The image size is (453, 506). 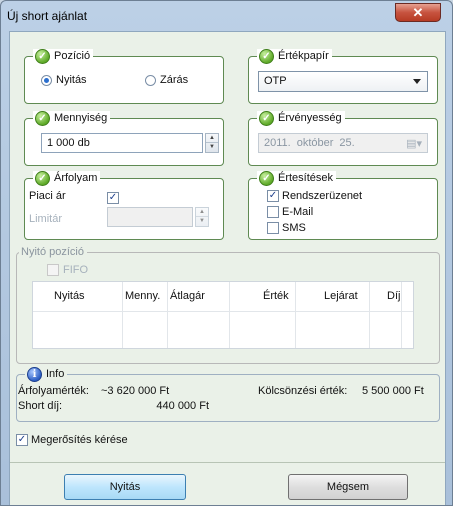 I want to click on limitar-input, so click(x=150, y=217).